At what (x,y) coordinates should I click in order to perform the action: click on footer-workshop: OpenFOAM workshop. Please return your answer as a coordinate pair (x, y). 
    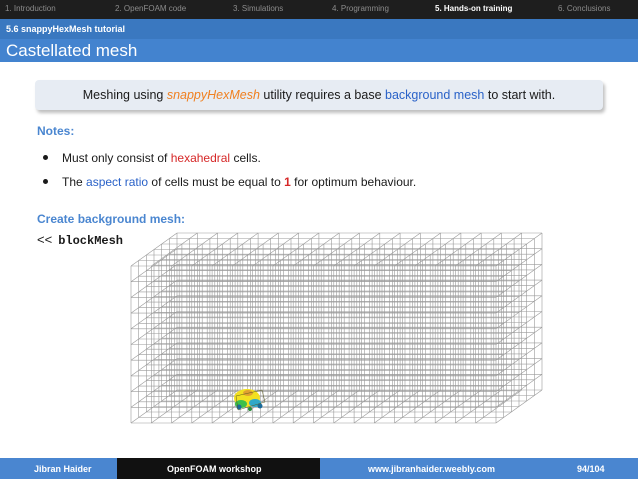
    Looking at the image, I should click on (218, 468).